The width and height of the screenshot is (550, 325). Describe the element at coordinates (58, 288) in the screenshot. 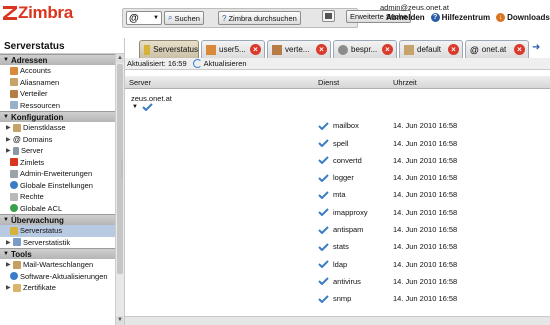

I see `nav-item-certificates: ▶ Zertifikate` at that location.